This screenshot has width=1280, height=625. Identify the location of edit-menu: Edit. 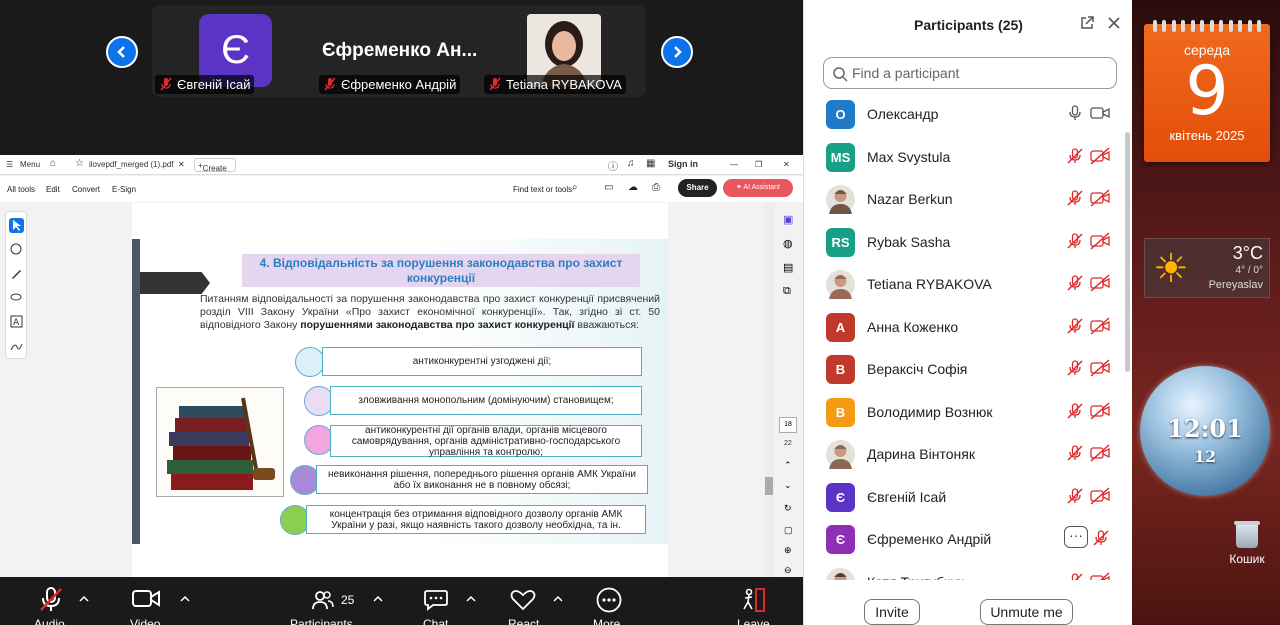
(53, 189).